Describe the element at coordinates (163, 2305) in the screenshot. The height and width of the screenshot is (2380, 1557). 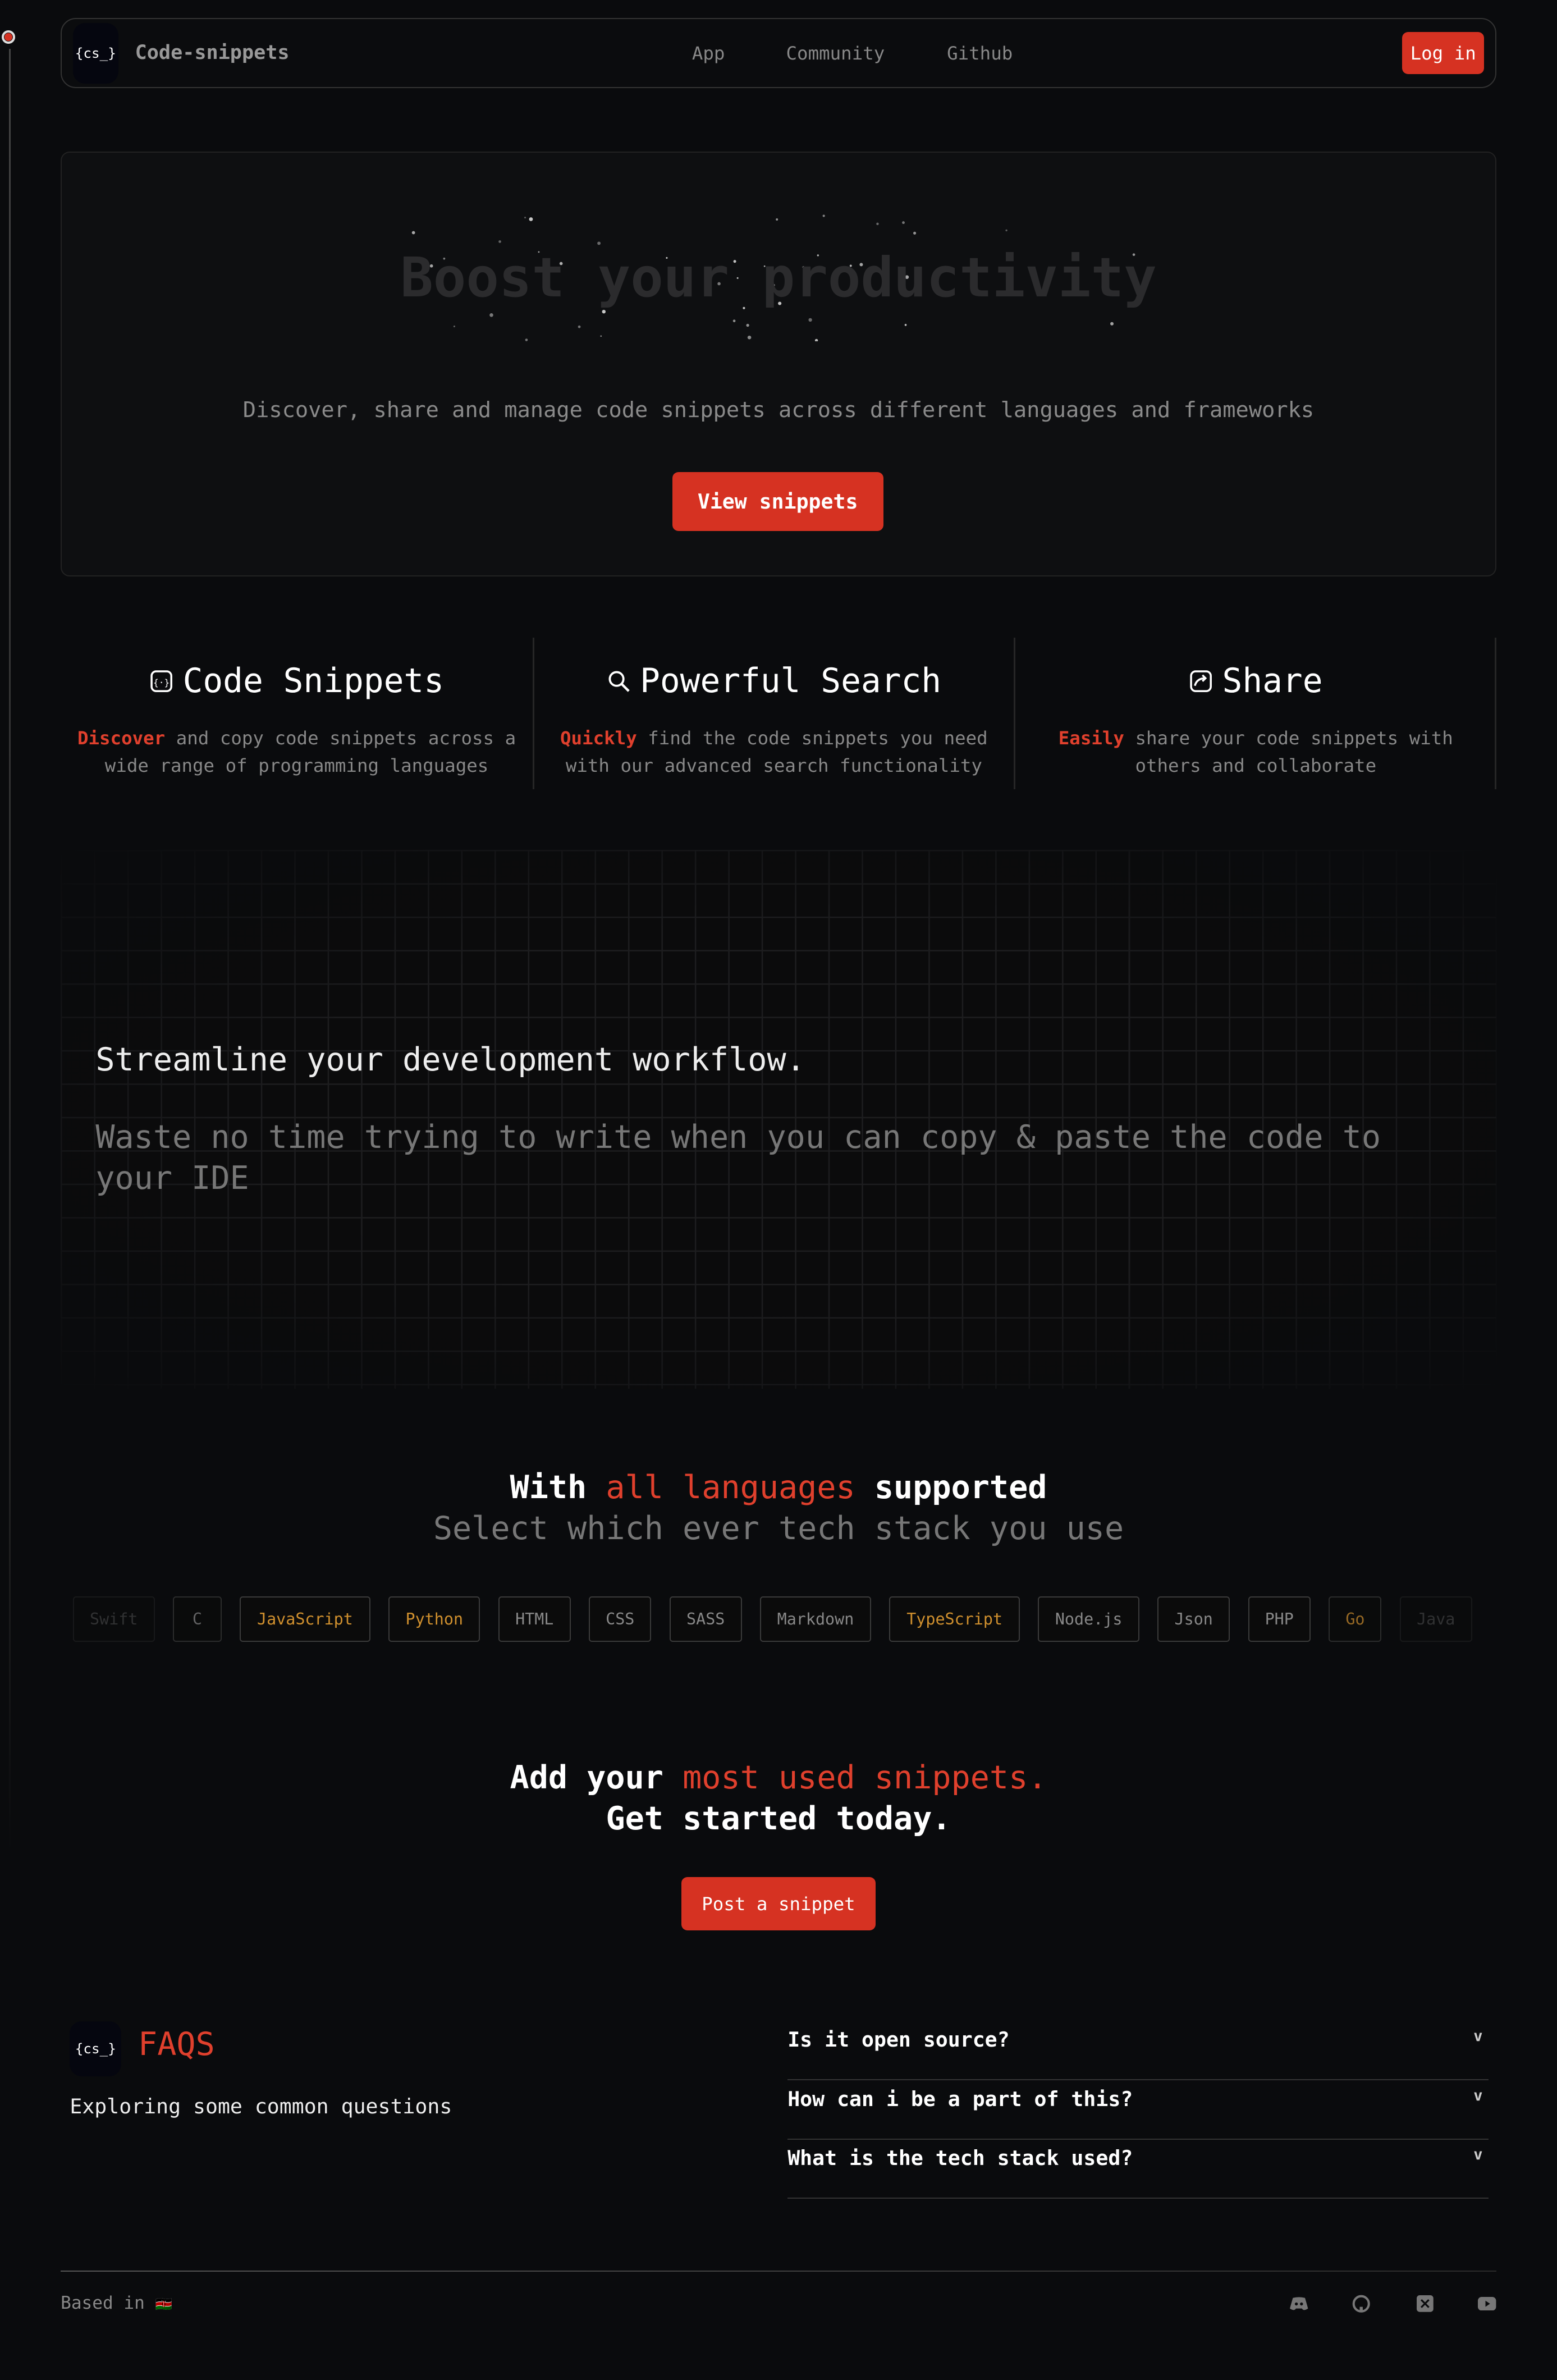
I see `kenya-flag: 🇰🇪` at that location.